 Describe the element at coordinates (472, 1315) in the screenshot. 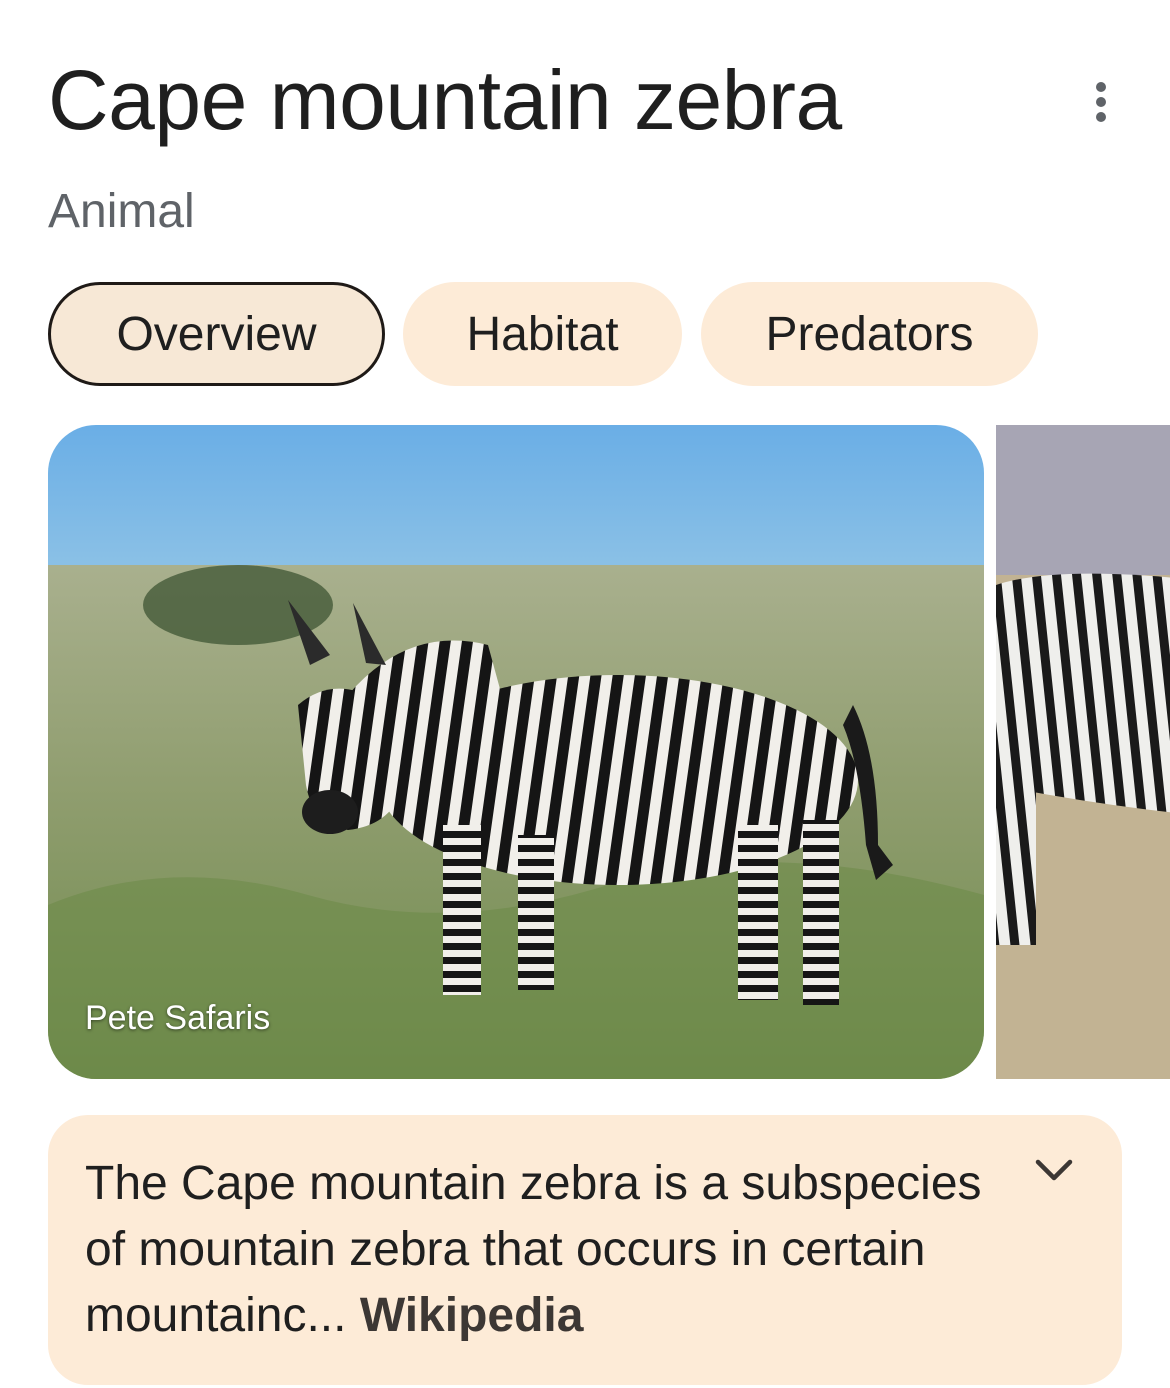

I see `source-link: Wikipedia` at that location.